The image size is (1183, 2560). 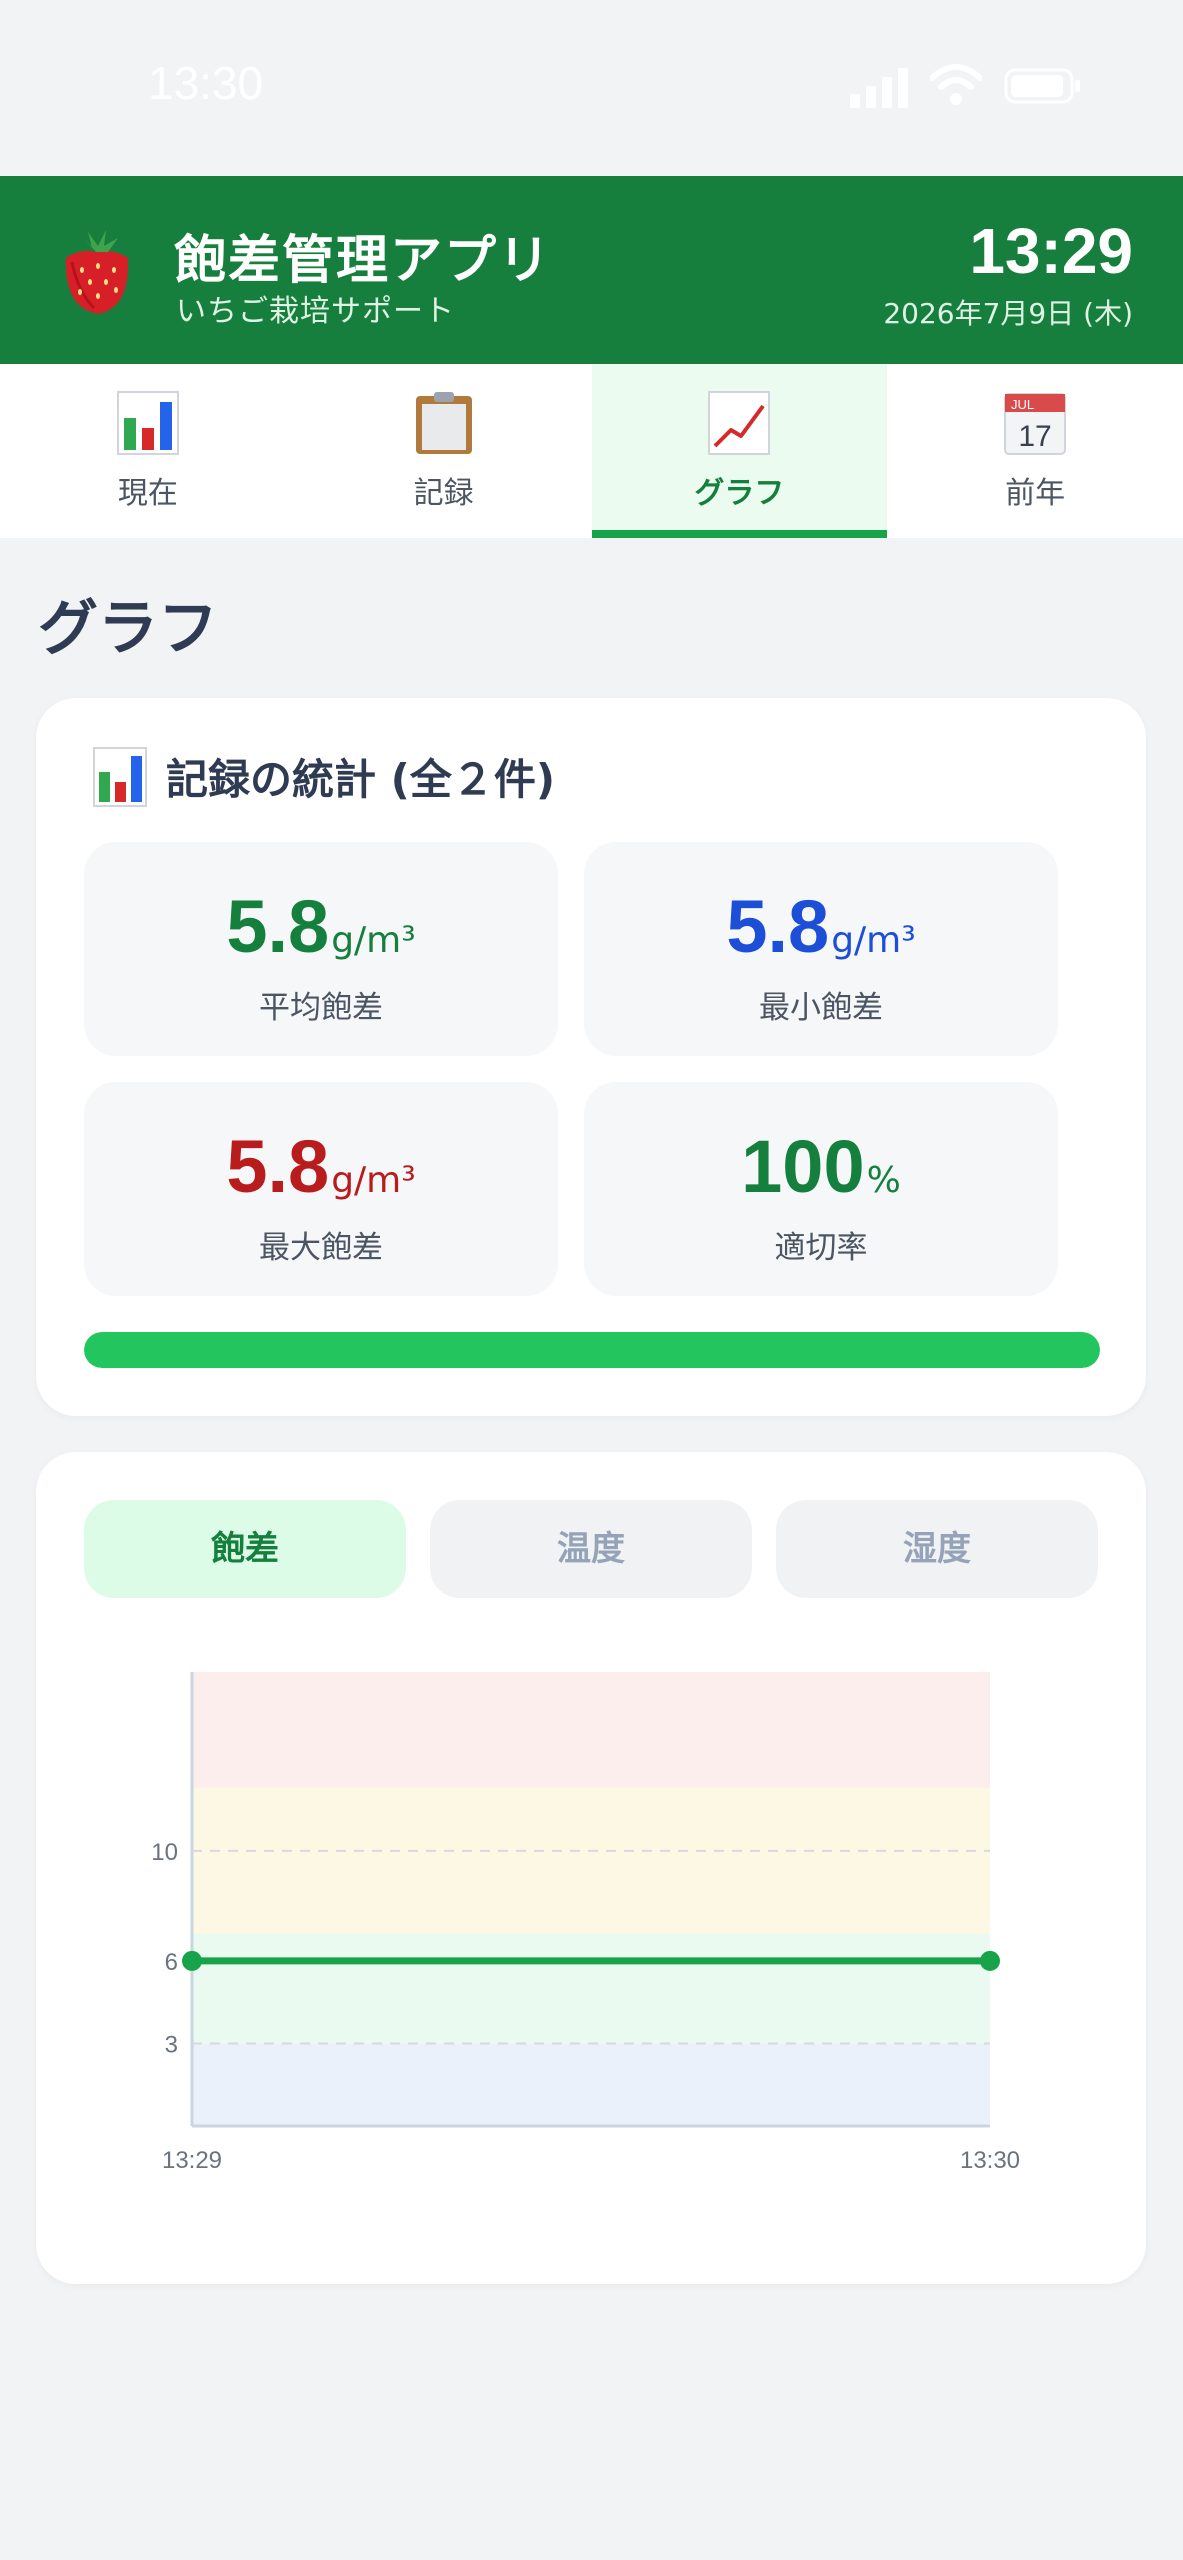 I want to click on header-date: 2026年7月9日 (木), so click(x=1008, y=313).